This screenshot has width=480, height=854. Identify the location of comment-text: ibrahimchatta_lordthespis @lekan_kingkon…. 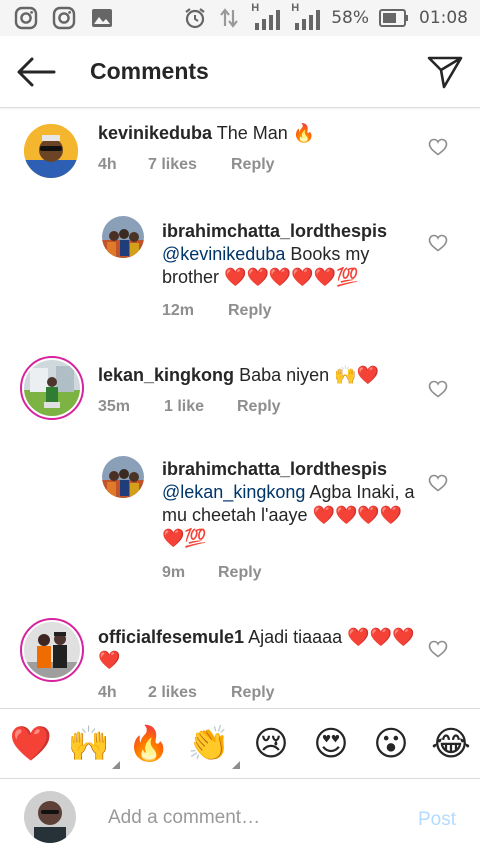
(288, 504).